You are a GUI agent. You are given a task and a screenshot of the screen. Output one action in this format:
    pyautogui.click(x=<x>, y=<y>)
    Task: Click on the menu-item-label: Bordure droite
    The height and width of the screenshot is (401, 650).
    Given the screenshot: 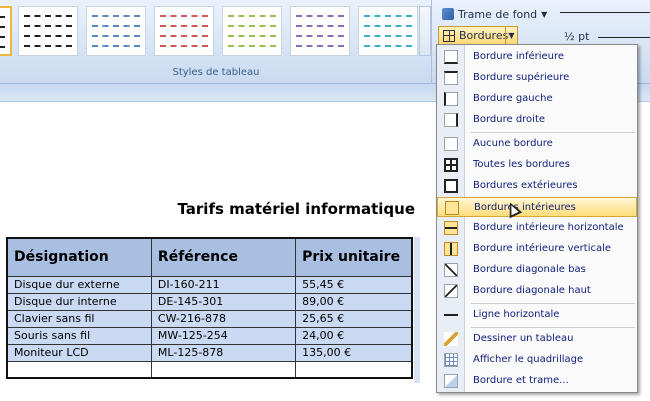 What is the action you would take?
    pyautogui.click(x=509, y=119)
    